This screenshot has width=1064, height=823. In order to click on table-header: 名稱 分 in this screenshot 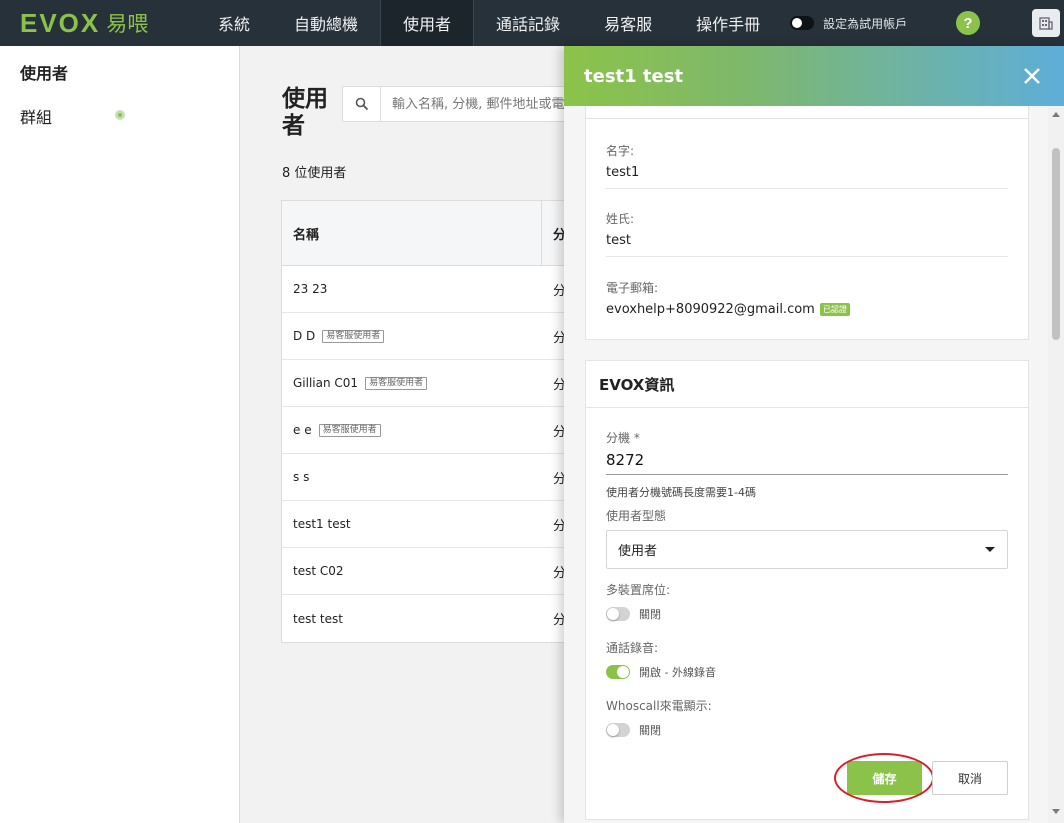, I will do `click(426, 233)`.